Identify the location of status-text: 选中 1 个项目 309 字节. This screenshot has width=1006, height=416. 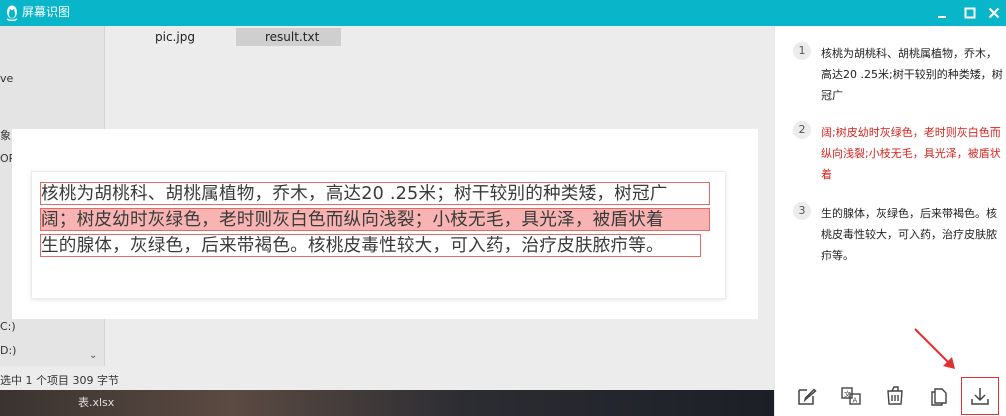
(59, 380).